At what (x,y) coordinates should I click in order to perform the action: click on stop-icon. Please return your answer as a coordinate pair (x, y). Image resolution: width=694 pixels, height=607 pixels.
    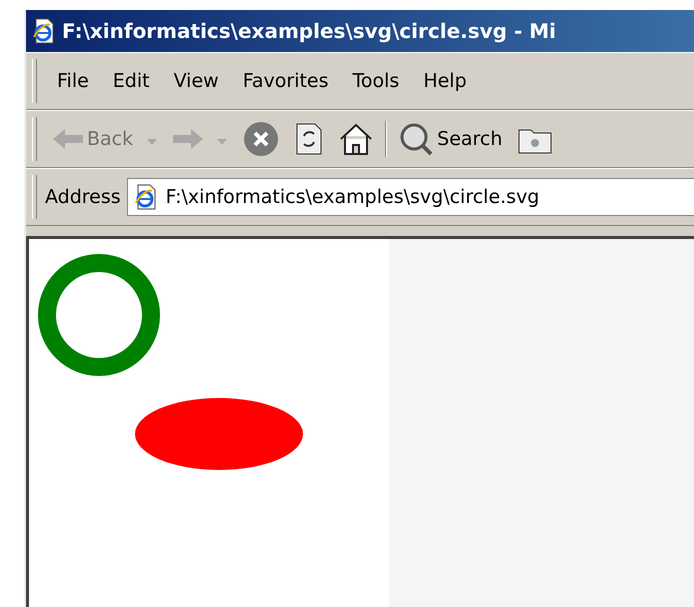
    Looking at the image, I should click on (261, 139).